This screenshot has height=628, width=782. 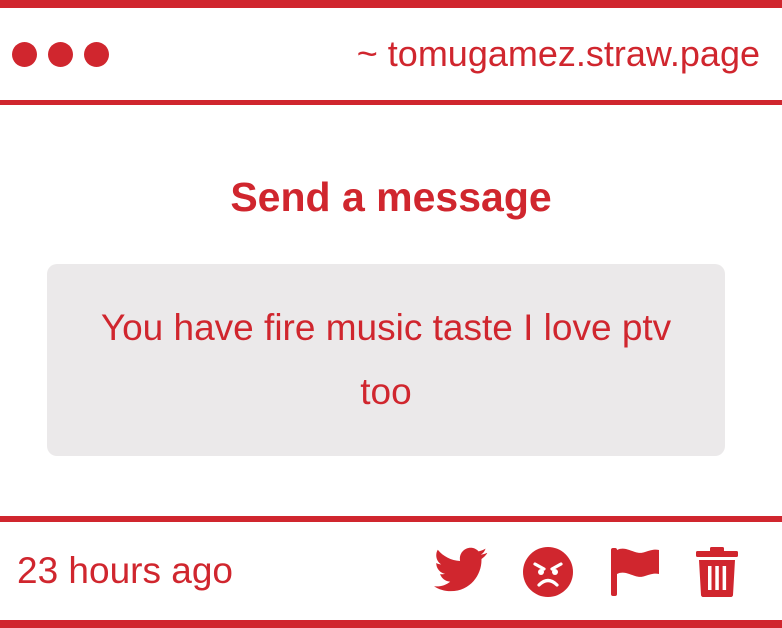 I want to click on trash-icon, so click(x=717, y=572).